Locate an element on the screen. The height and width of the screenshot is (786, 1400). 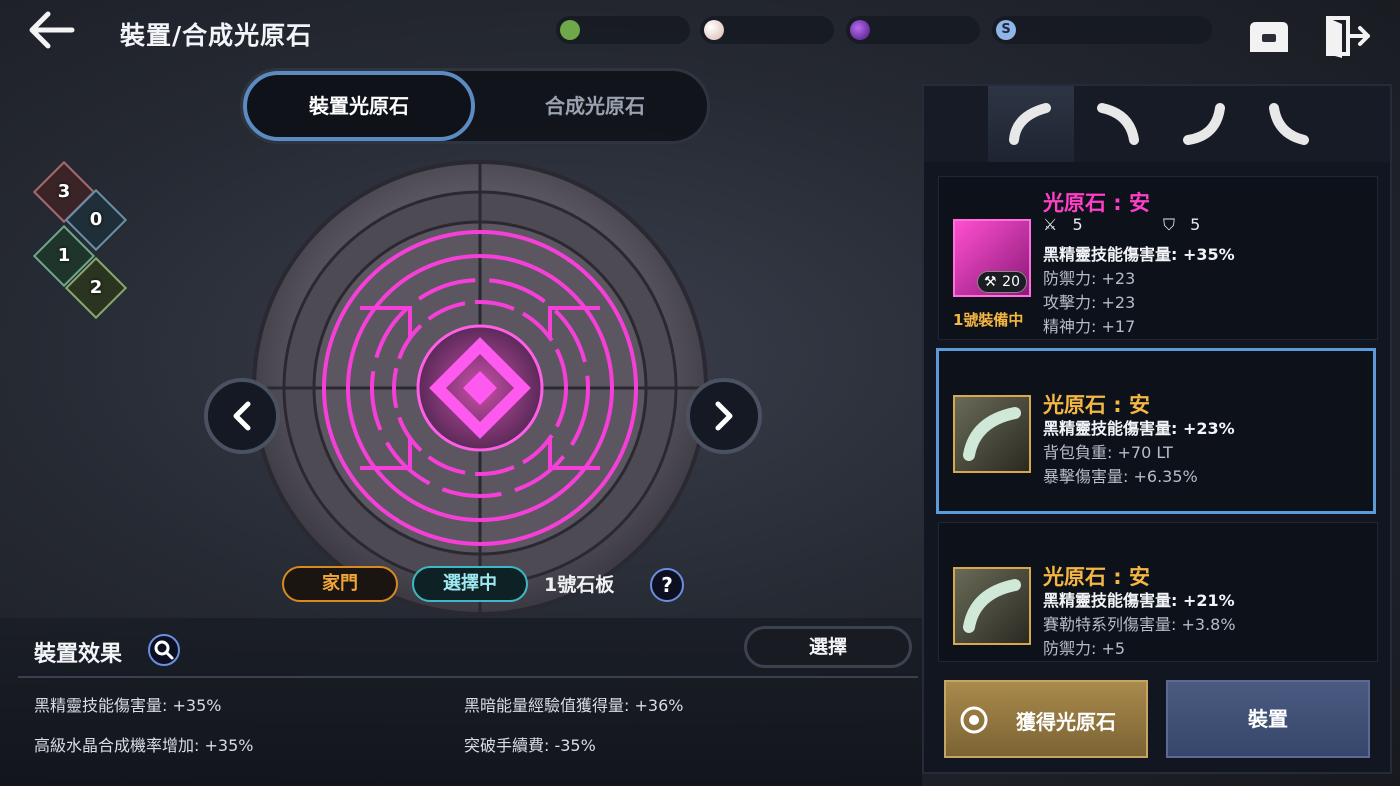
back-button is located at coordinates (52, 32).